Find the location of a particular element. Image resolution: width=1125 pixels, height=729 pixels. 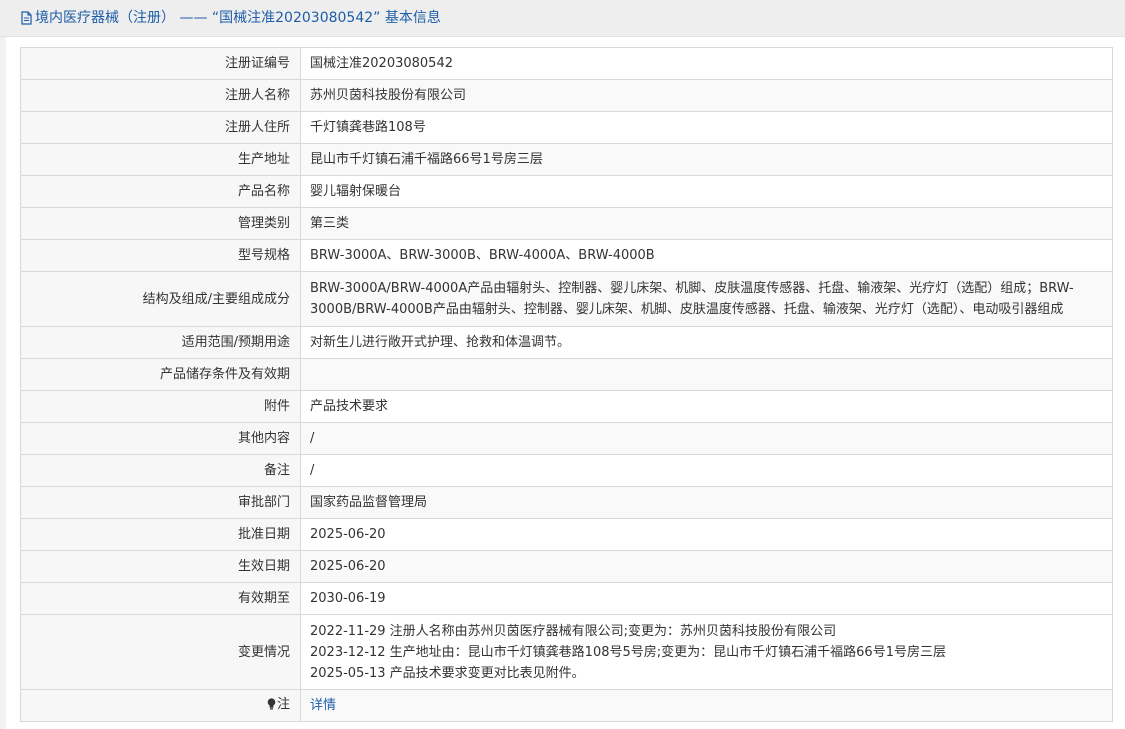

row-value: 婴儿辐射保暖台 is located at coordinates (706, 191).